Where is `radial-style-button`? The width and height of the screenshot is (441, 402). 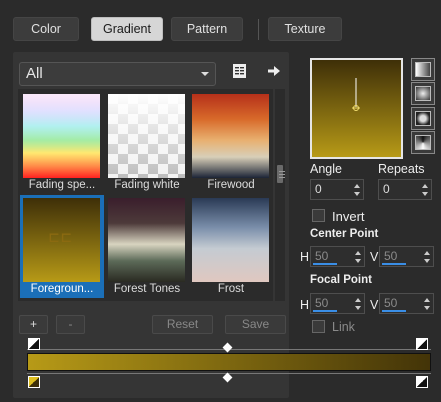 radial-style-button is located at coordinates (423, 118).